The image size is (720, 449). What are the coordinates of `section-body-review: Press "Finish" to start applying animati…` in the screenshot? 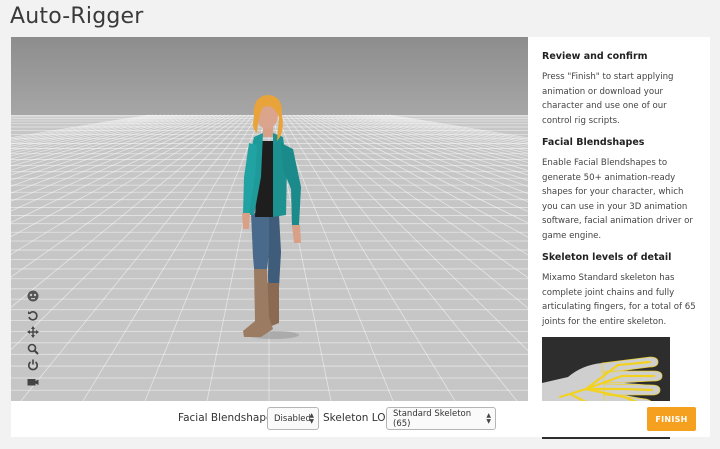 It's located at (608, 99).